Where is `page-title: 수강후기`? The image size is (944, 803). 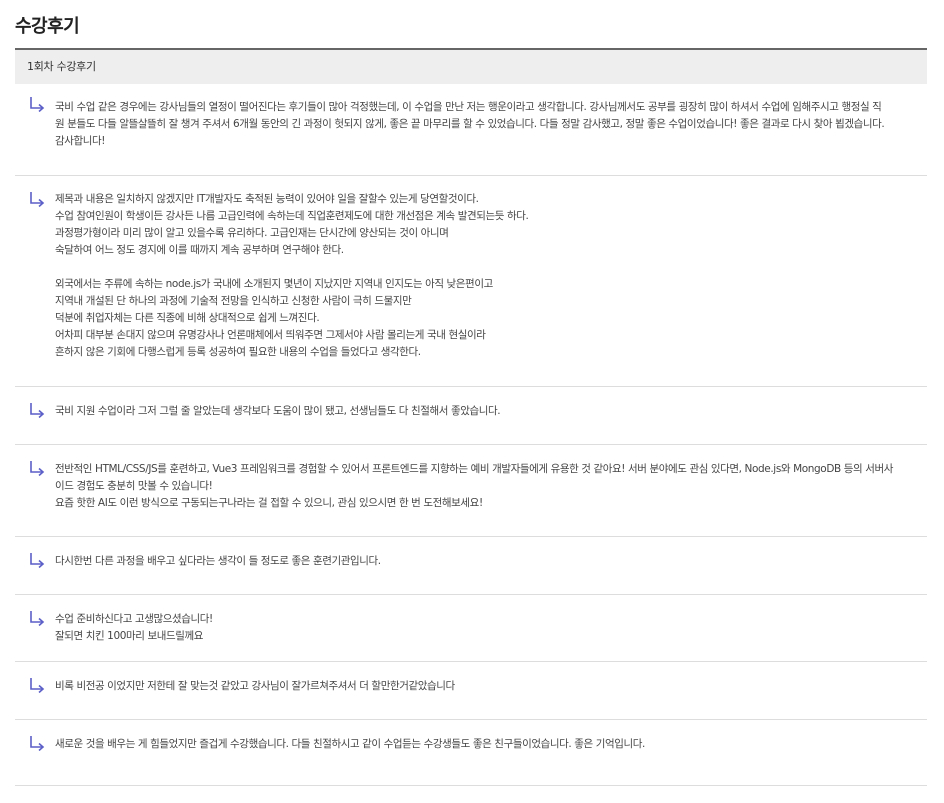 page-title: 수강후기 is located at coordinates (47, 26).